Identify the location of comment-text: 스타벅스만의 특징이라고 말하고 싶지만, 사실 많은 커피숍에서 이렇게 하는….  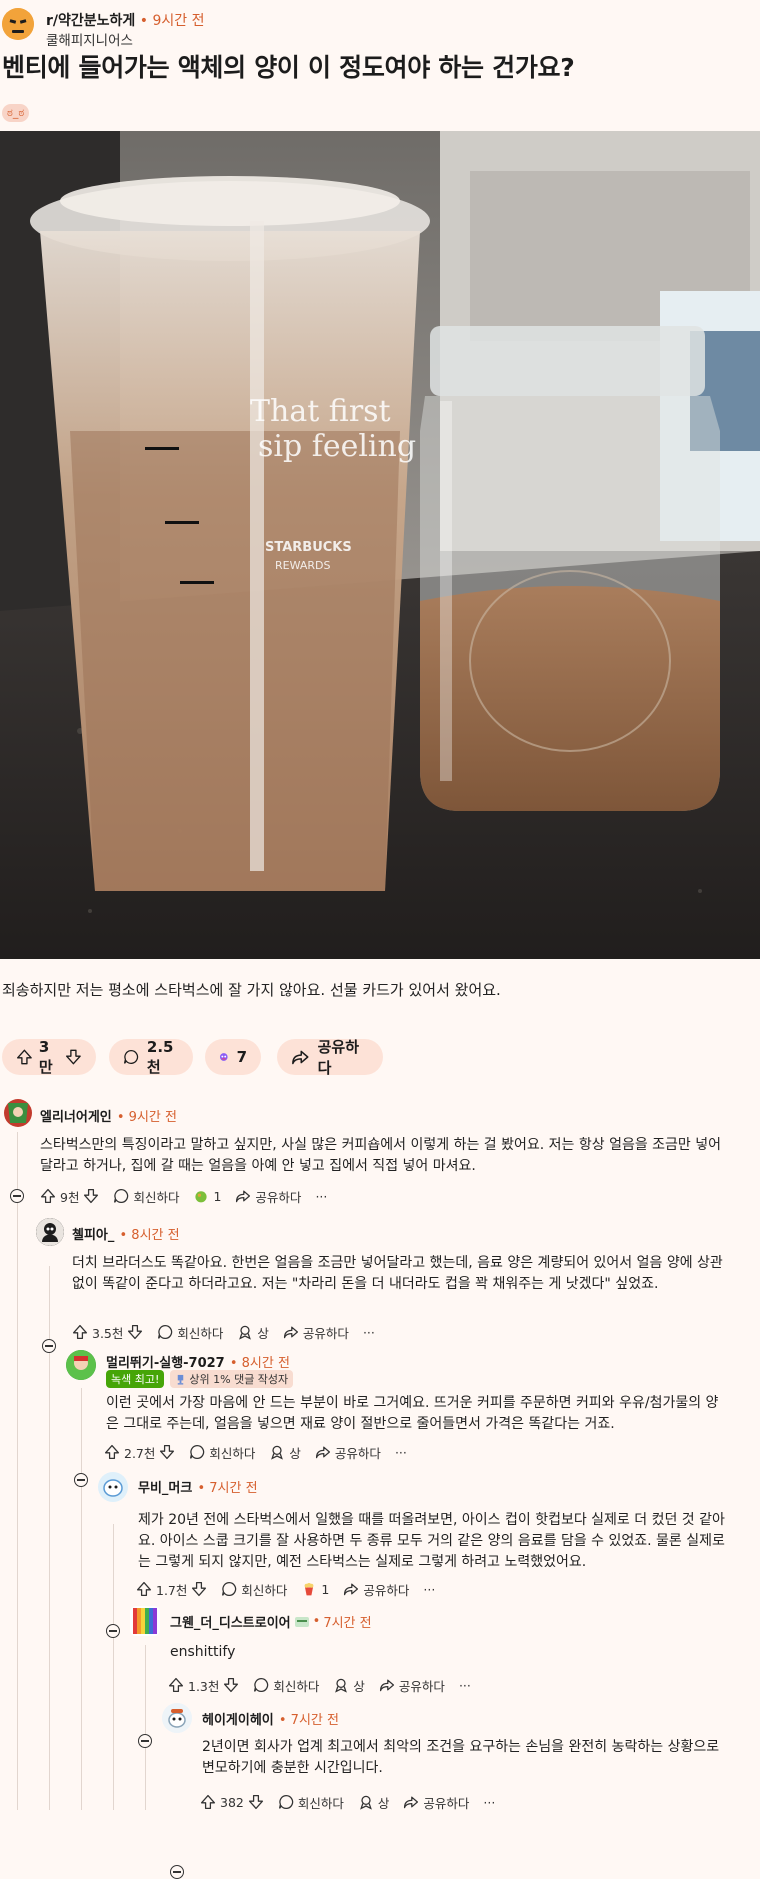
(381, 1155).